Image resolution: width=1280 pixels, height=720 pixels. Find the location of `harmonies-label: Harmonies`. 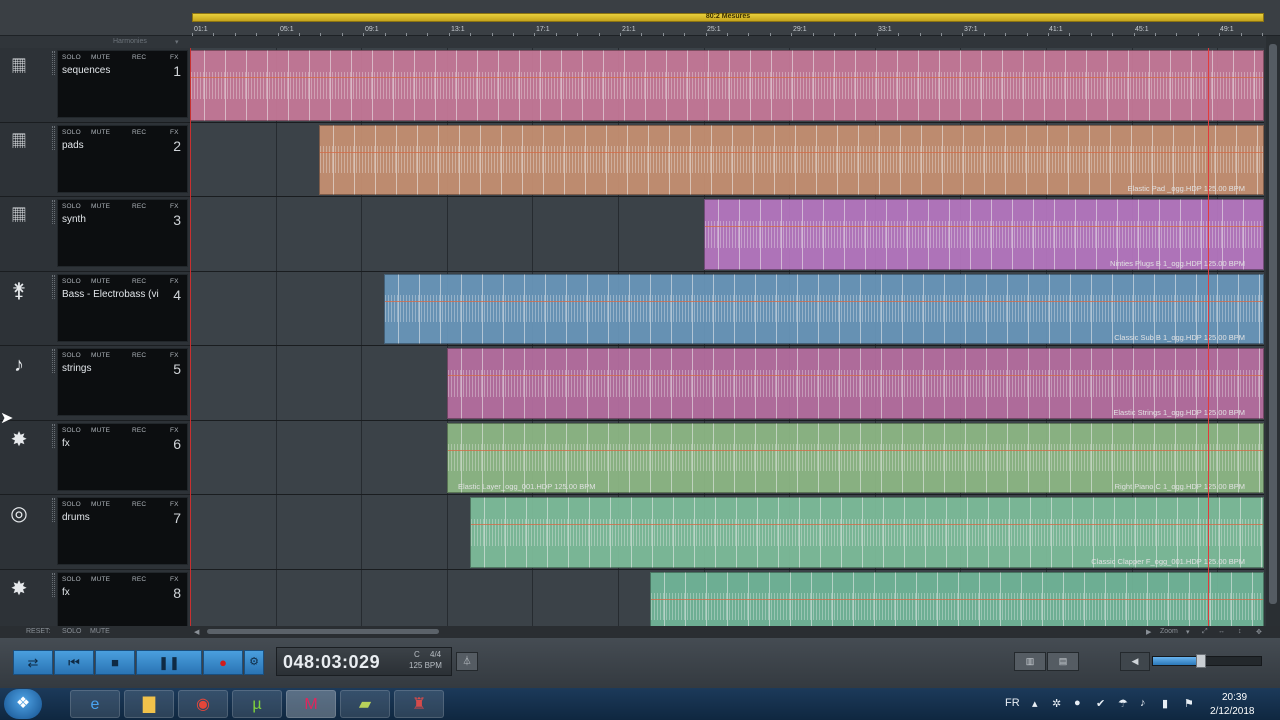

harmonies-label: Harmonies is located at coordinates (130, 41).